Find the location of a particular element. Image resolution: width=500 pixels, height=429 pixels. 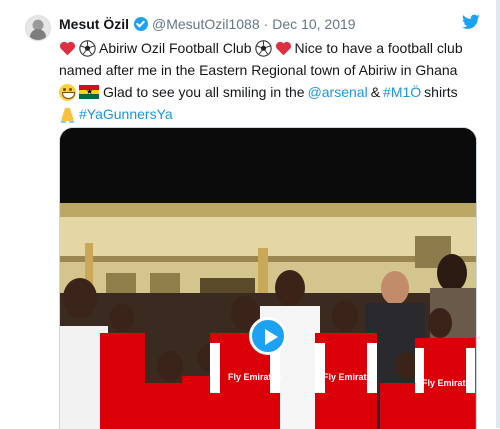

tweet-line-3-tail: shirts is located at coordinates (441, 92).